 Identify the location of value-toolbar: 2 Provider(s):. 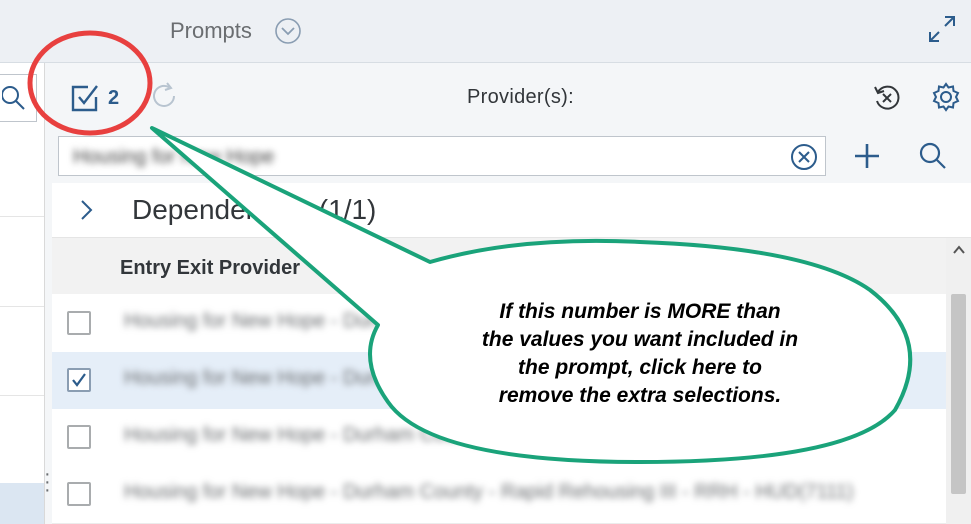
(511, 96).